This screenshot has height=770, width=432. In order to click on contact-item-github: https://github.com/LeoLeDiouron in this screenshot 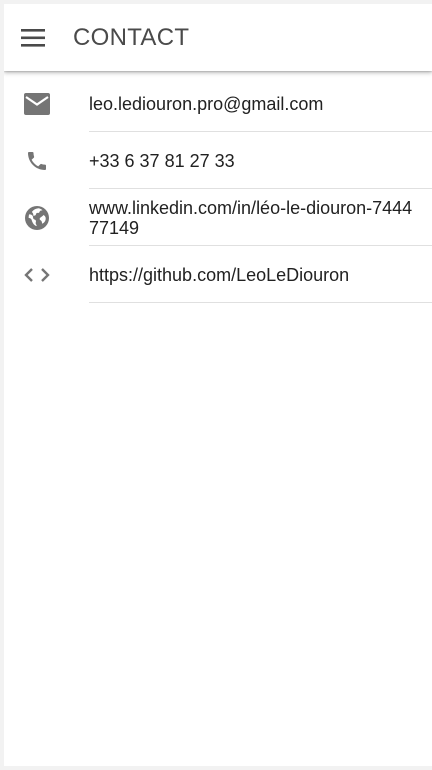, I will do `click(218, 274)`.